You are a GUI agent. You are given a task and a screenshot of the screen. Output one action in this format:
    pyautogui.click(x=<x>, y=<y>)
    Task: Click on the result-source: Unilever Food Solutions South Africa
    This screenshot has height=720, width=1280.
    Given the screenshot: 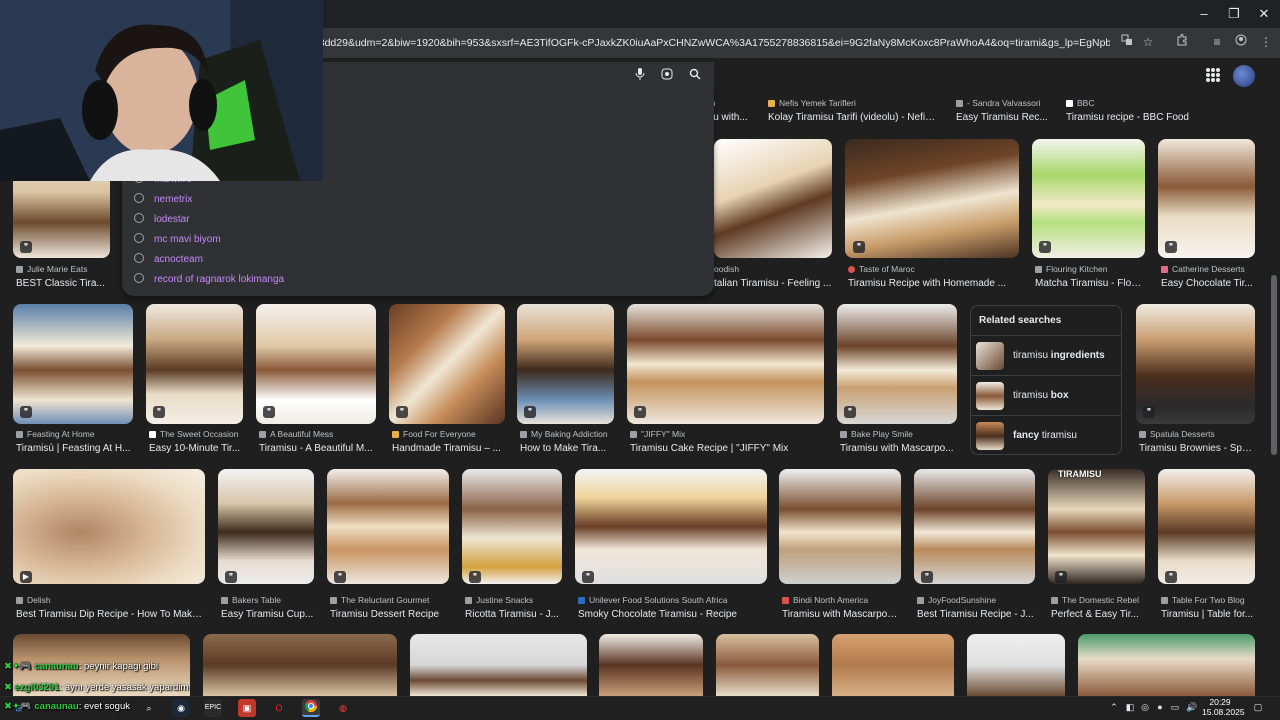 What is the action you would take?
    pyautogui.click(x=674, y=600)
    